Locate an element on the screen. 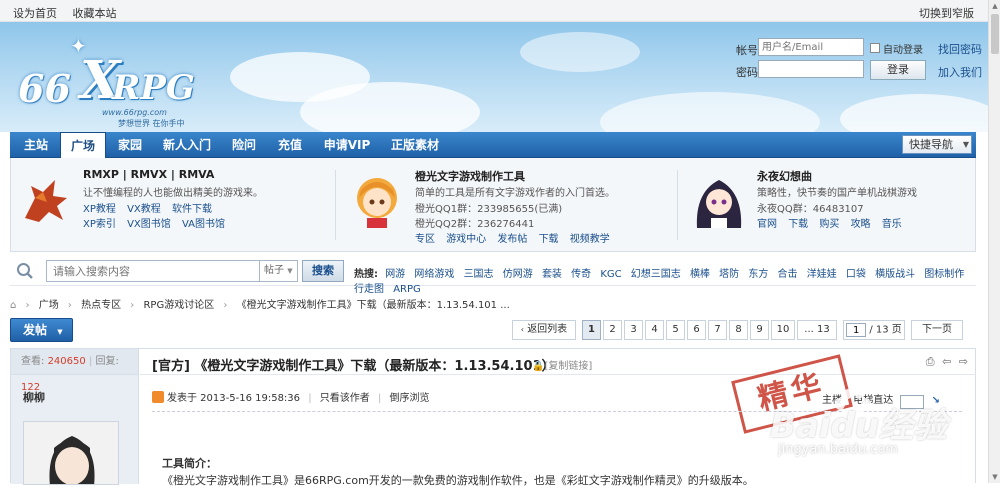 This screenshot has height=488, width=1000. prev-thread-icon: ⇦ is located at coordinates (946, 361).